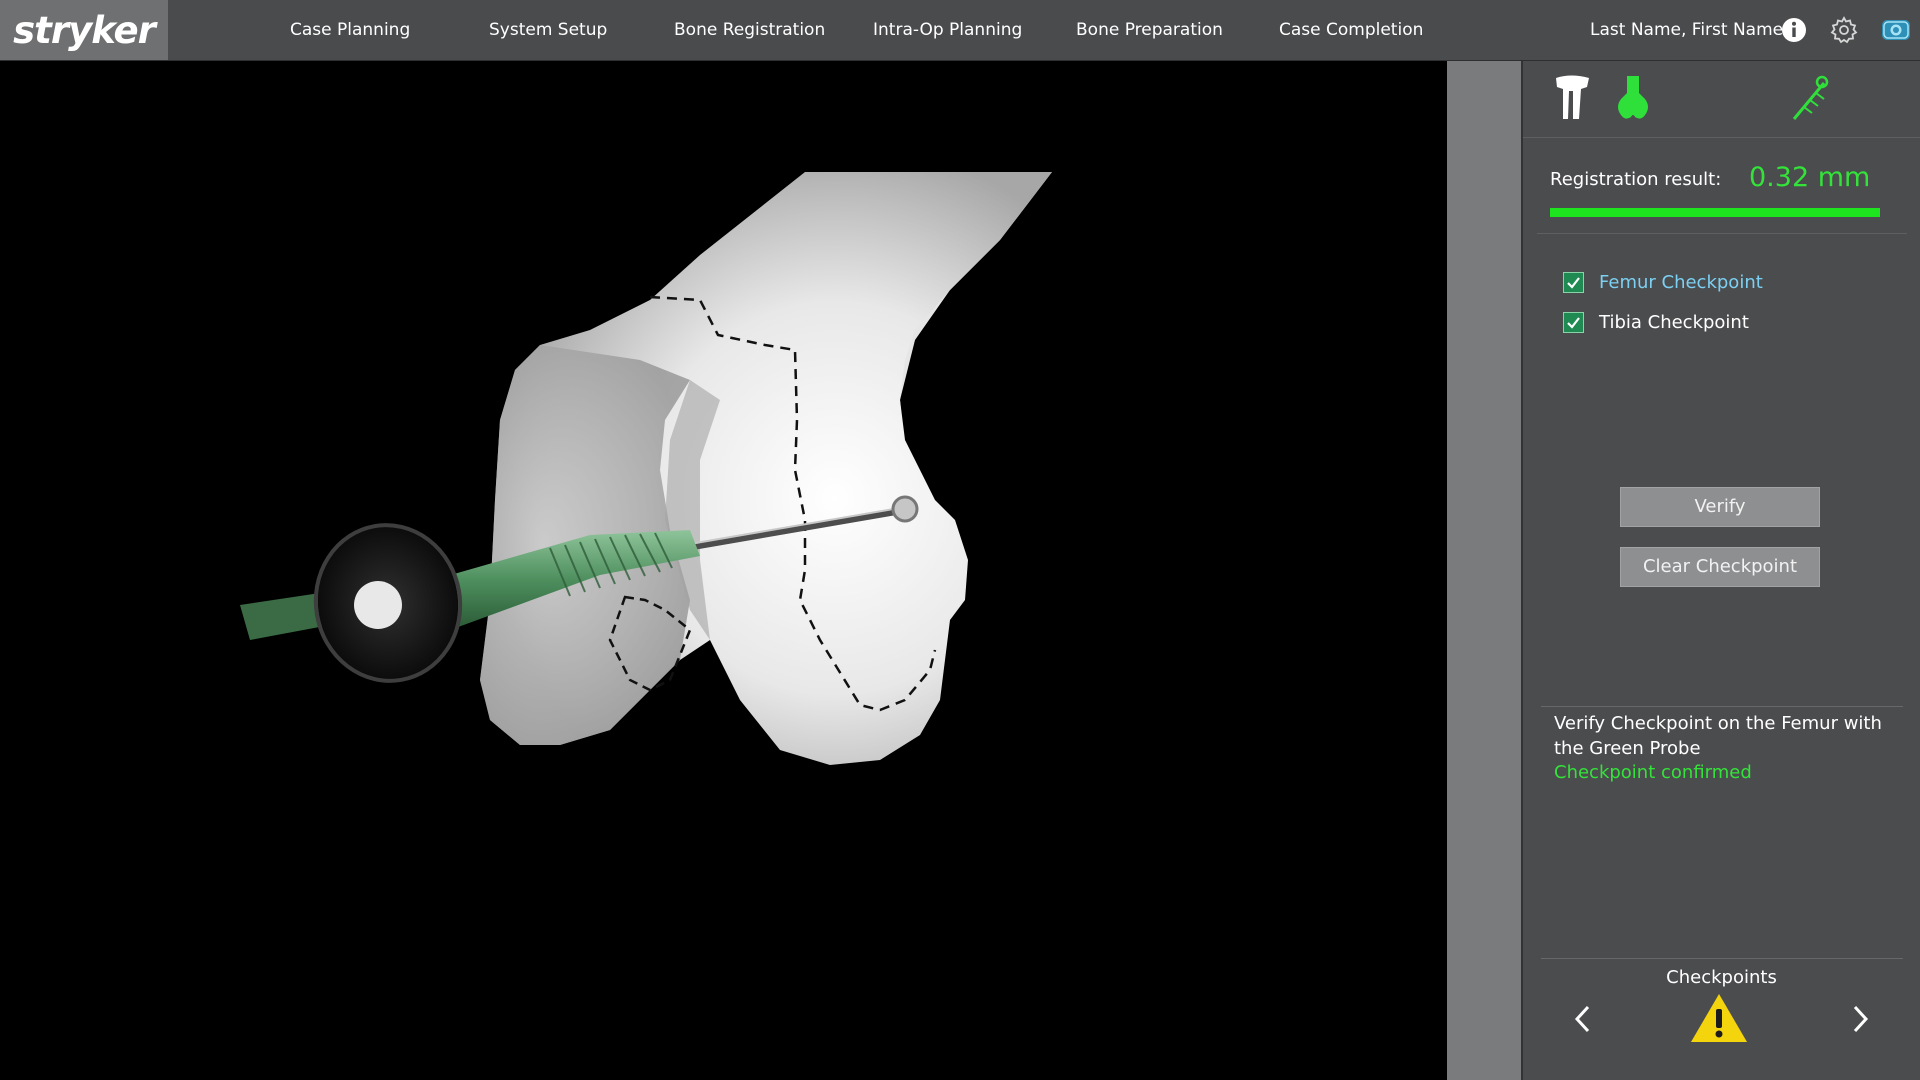  Describe the element at coordinates (1720, 567) in the screenshot. I see `clear-checkpoint-button: Clear Checkpoint` at that location.